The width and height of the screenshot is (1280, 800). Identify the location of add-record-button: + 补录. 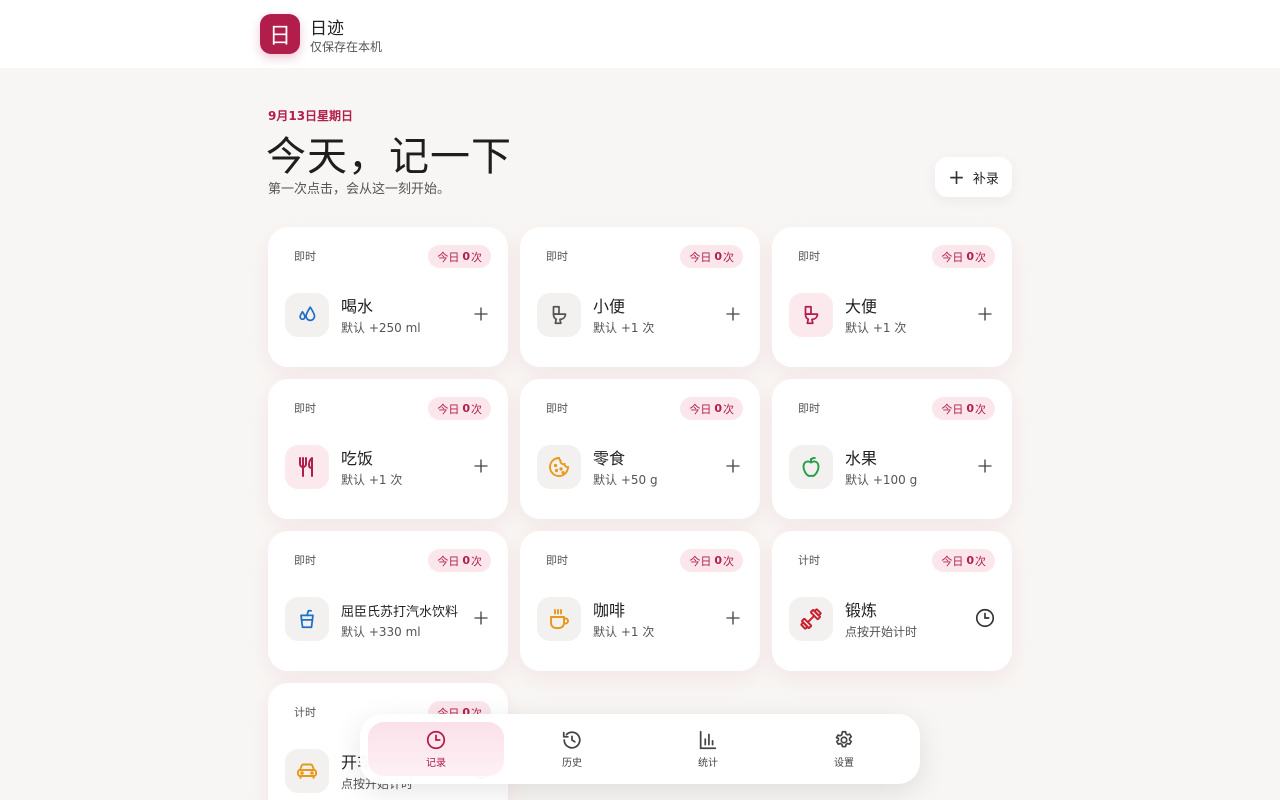
(973, 177).